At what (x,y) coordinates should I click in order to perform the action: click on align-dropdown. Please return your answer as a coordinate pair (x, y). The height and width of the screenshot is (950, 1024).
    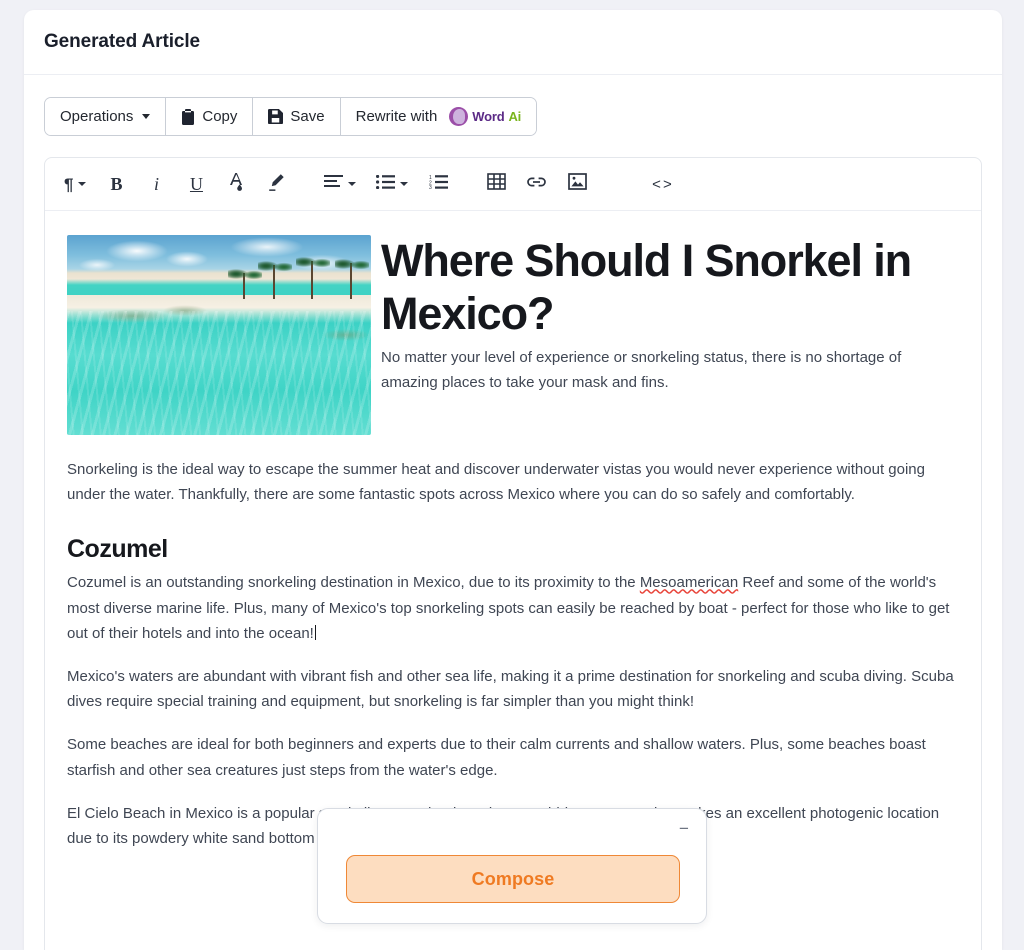
    Looking at the image, I should click on (340, 184).